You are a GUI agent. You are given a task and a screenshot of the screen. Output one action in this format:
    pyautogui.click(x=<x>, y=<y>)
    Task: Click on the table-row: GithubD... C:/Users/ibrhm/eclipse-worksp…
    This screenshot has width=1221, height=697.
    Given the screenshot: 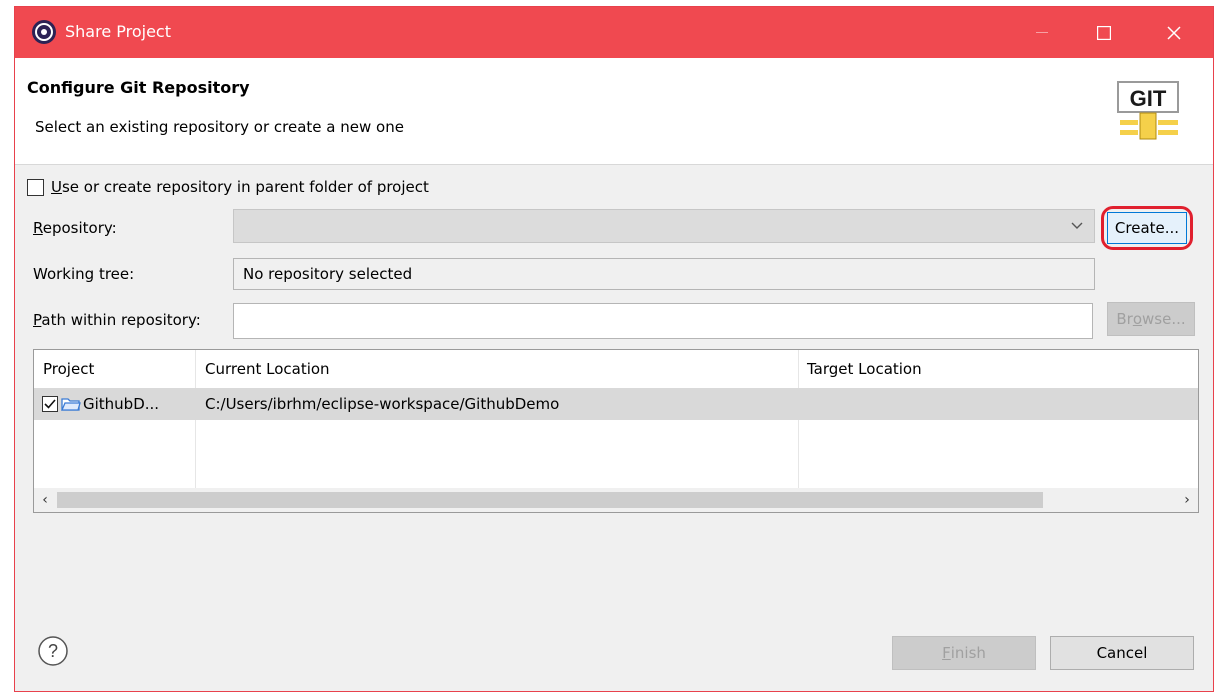 What is the action you would take?
    pyautogui.click(x=616, y=404)
    